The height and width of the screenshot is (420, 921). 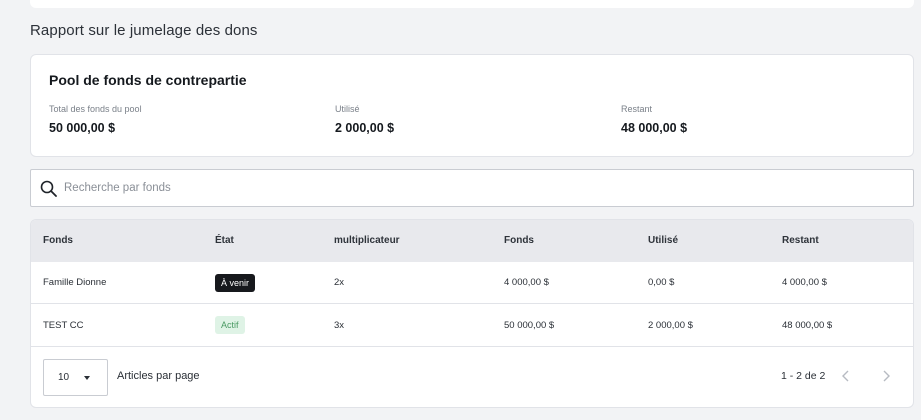 I want to click on cell-funds: 4 000,00 $, so click(x=526, y=282).